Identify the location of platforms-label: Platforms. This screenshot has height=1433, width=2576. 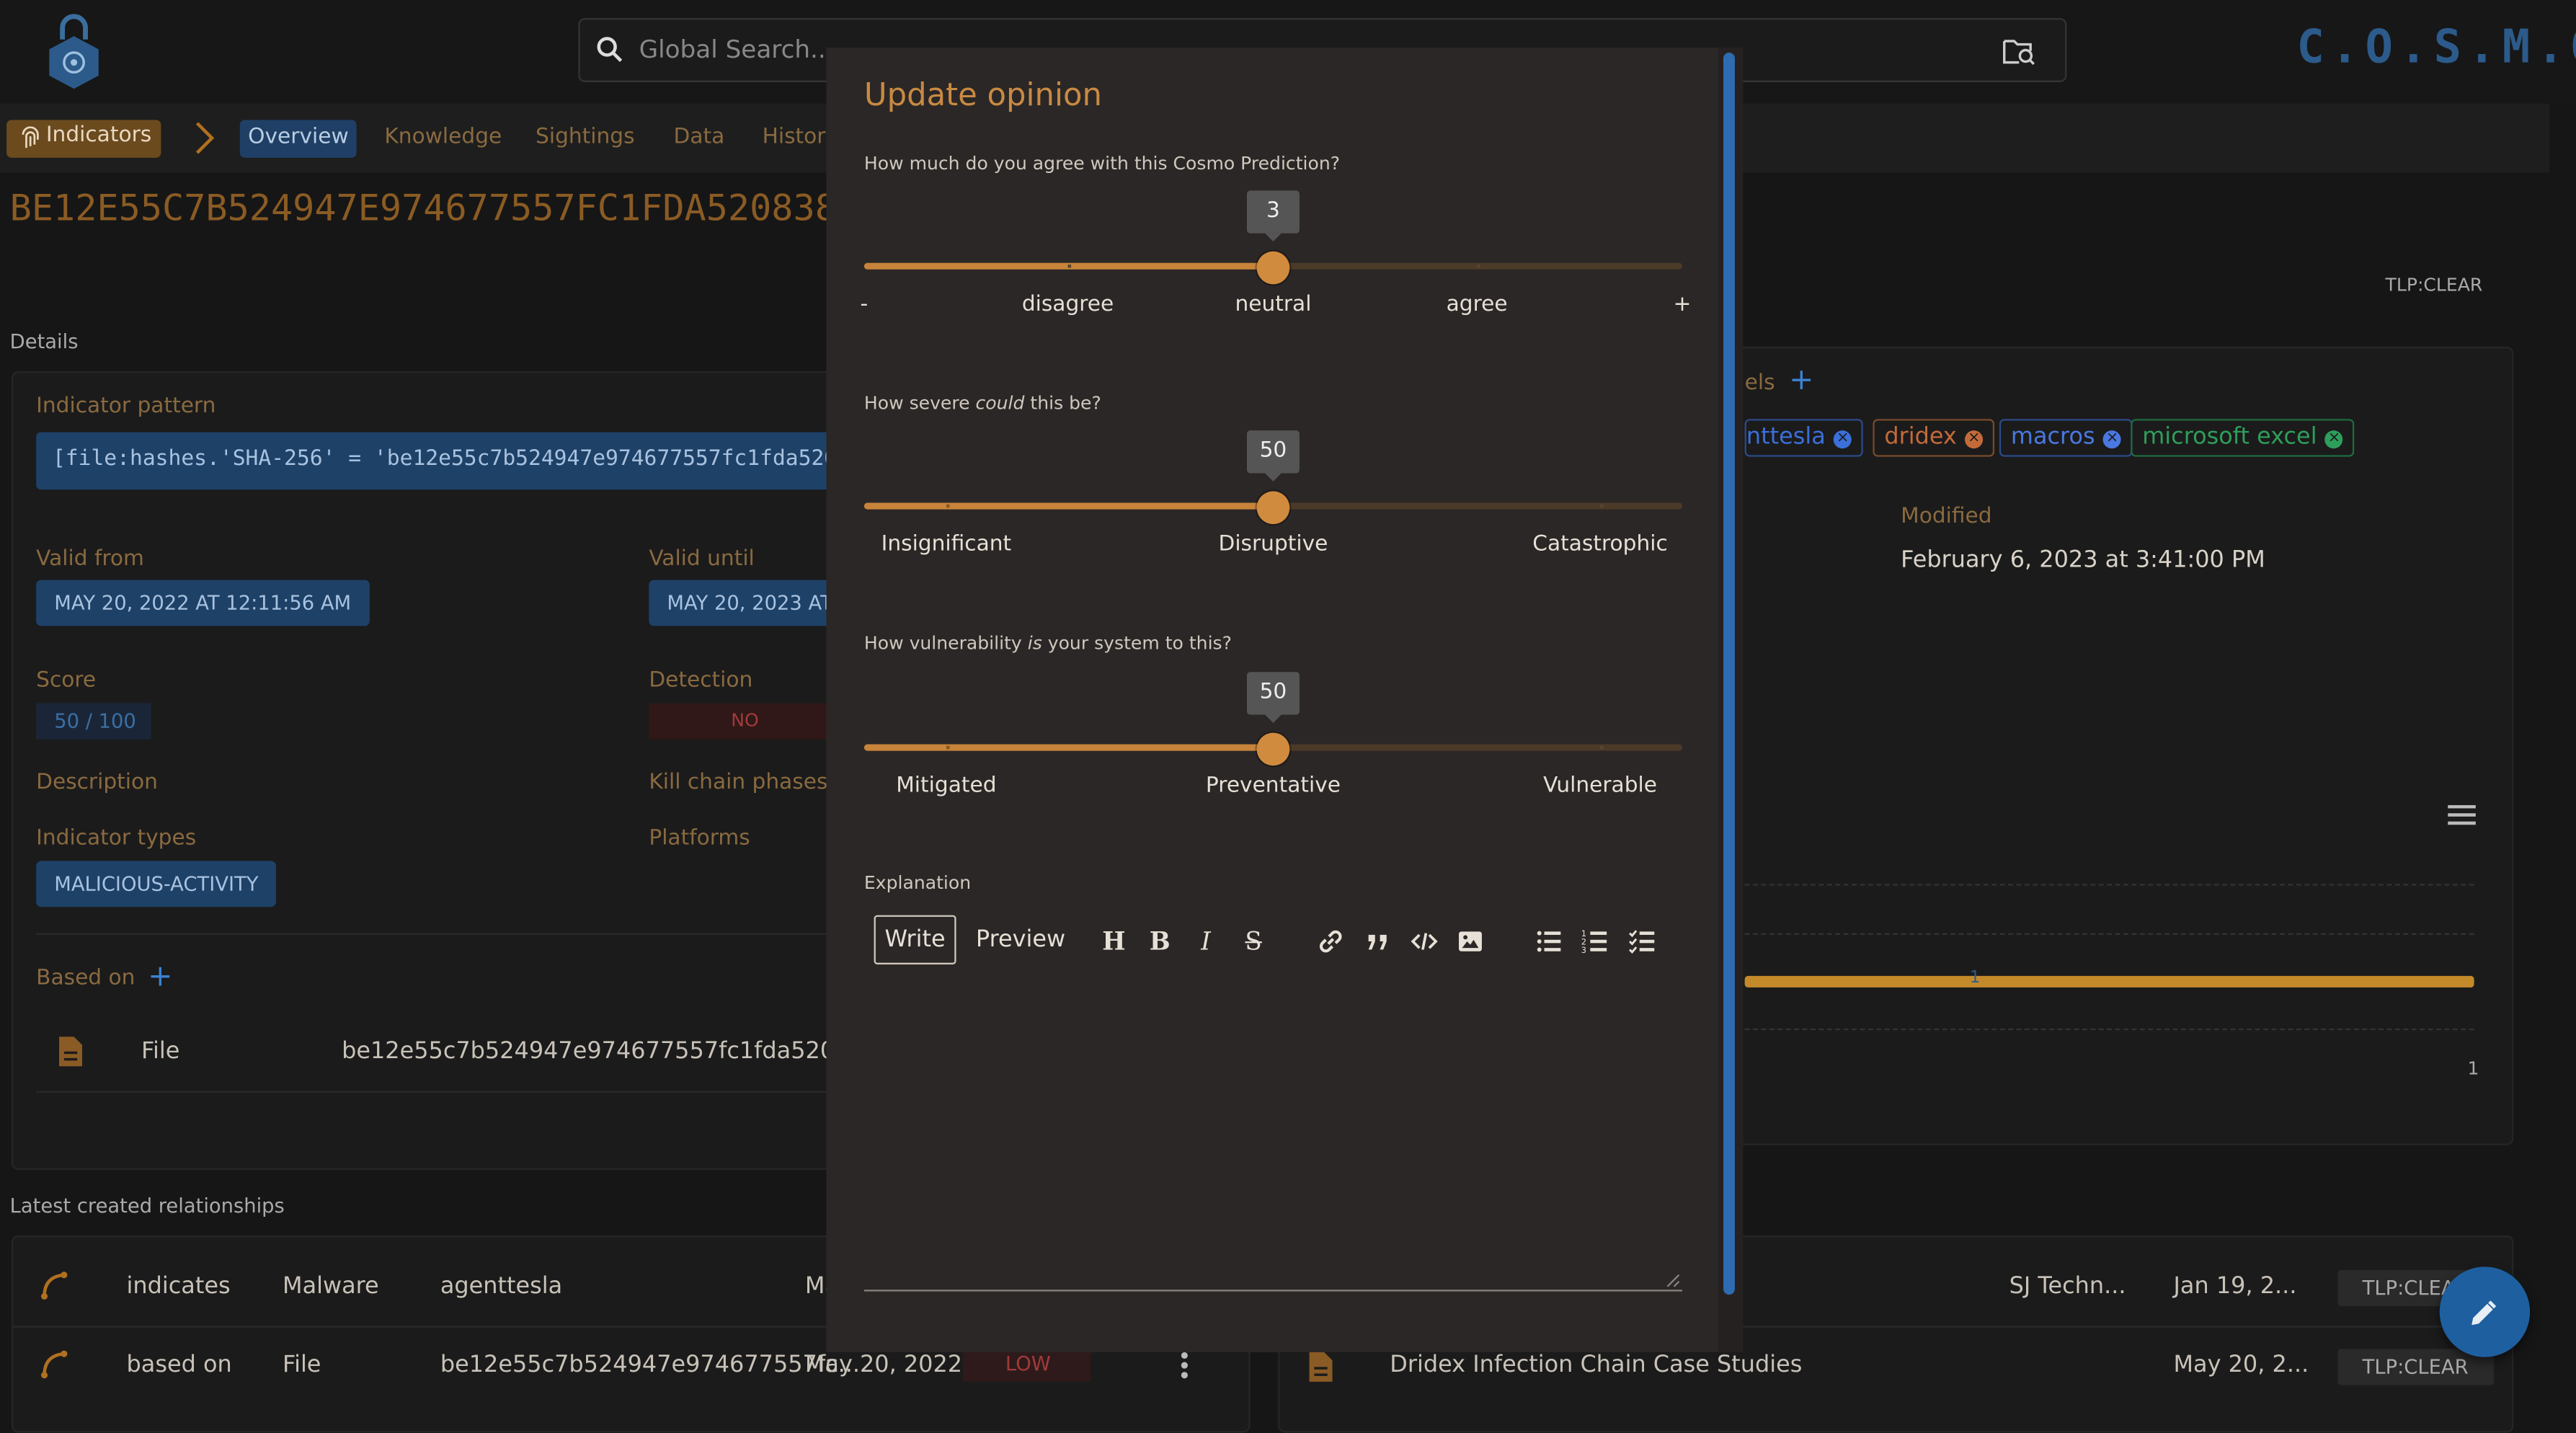
(699, 838).